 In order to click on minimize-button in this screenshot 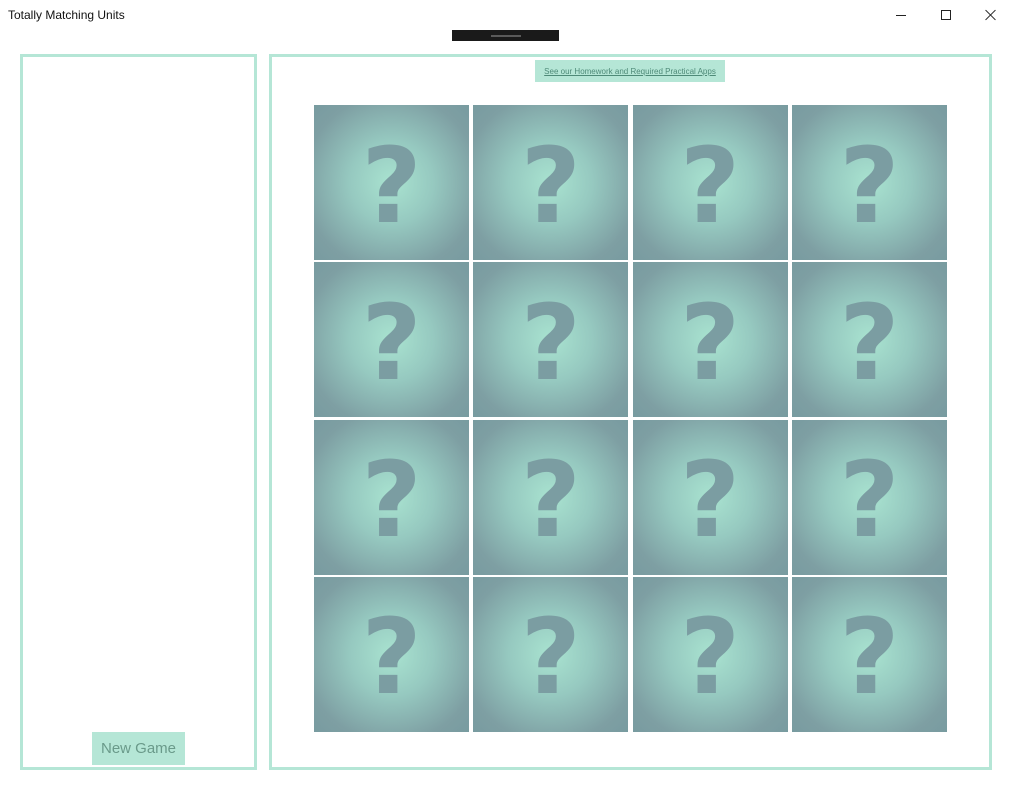, I will do `click(901, 15)`.